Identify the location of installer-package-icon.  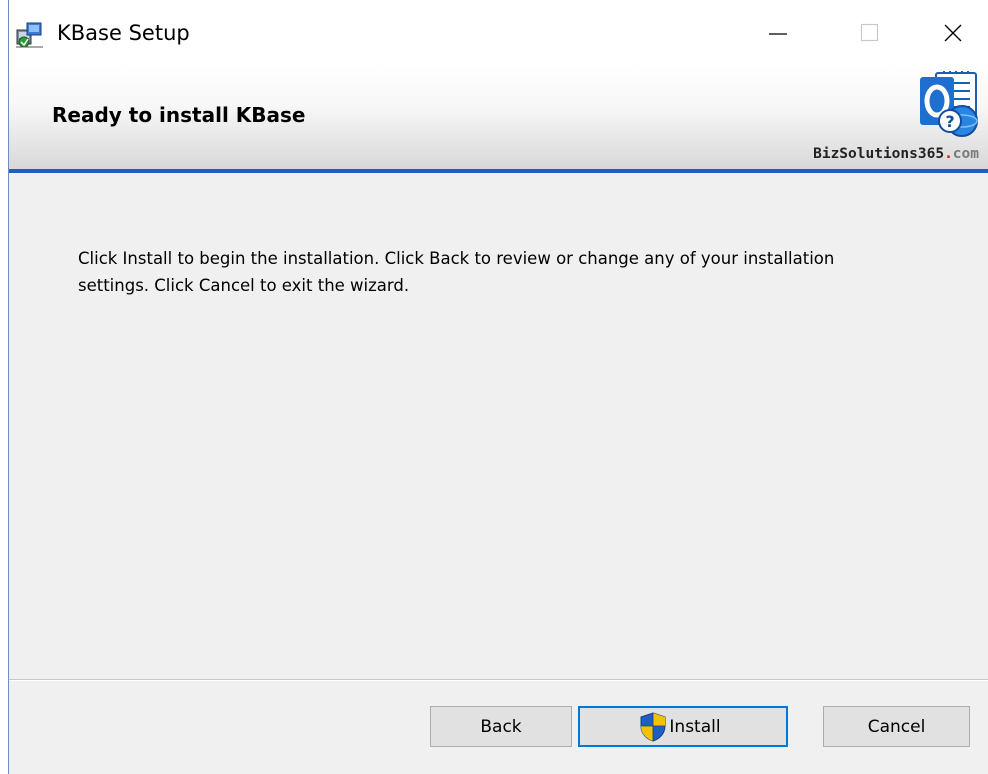
(29, 35).